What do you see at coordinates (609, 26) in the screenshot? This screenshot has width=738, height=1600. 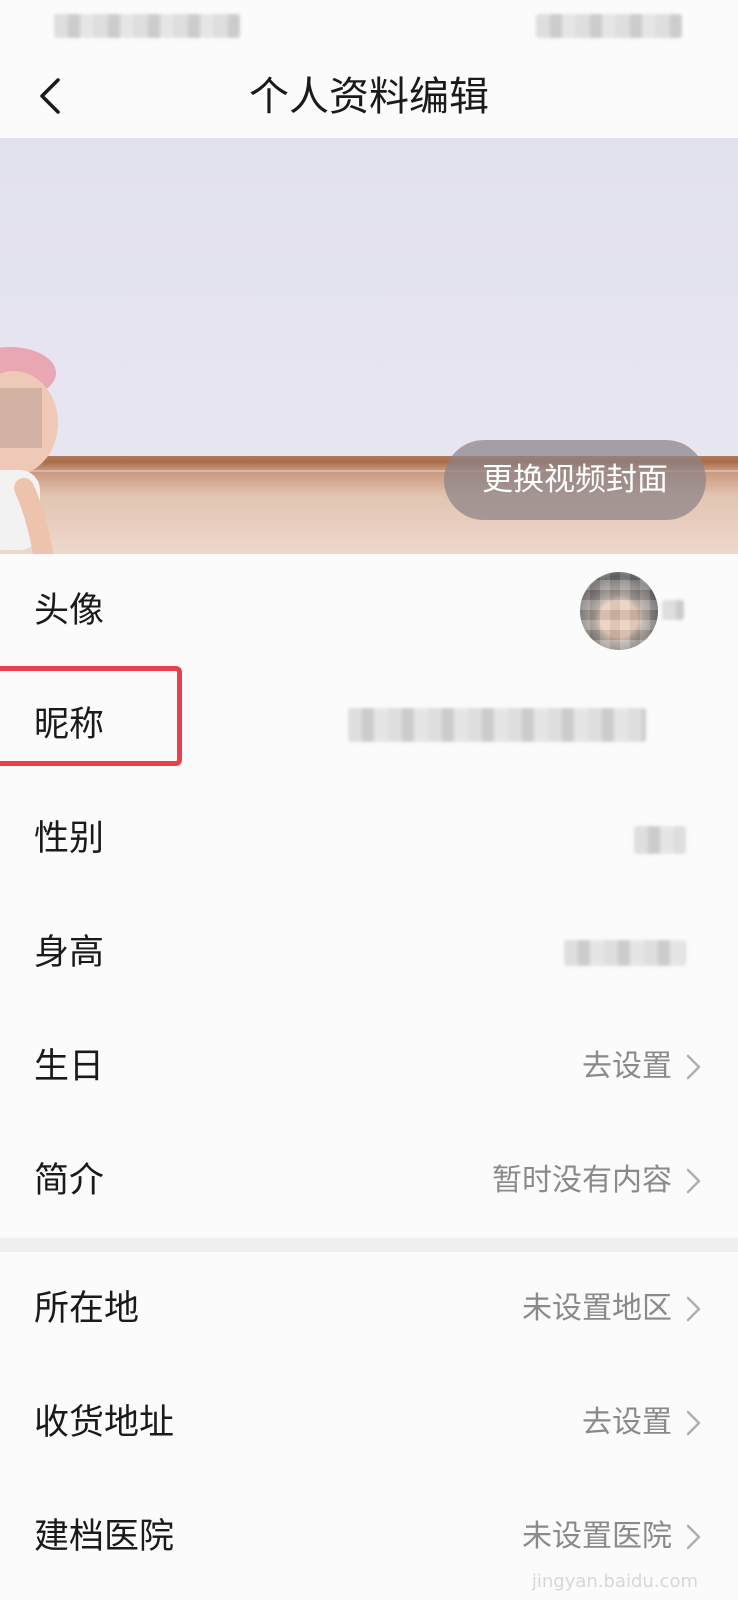 I see `status-right-redacted` at bounding box center [609, 26].